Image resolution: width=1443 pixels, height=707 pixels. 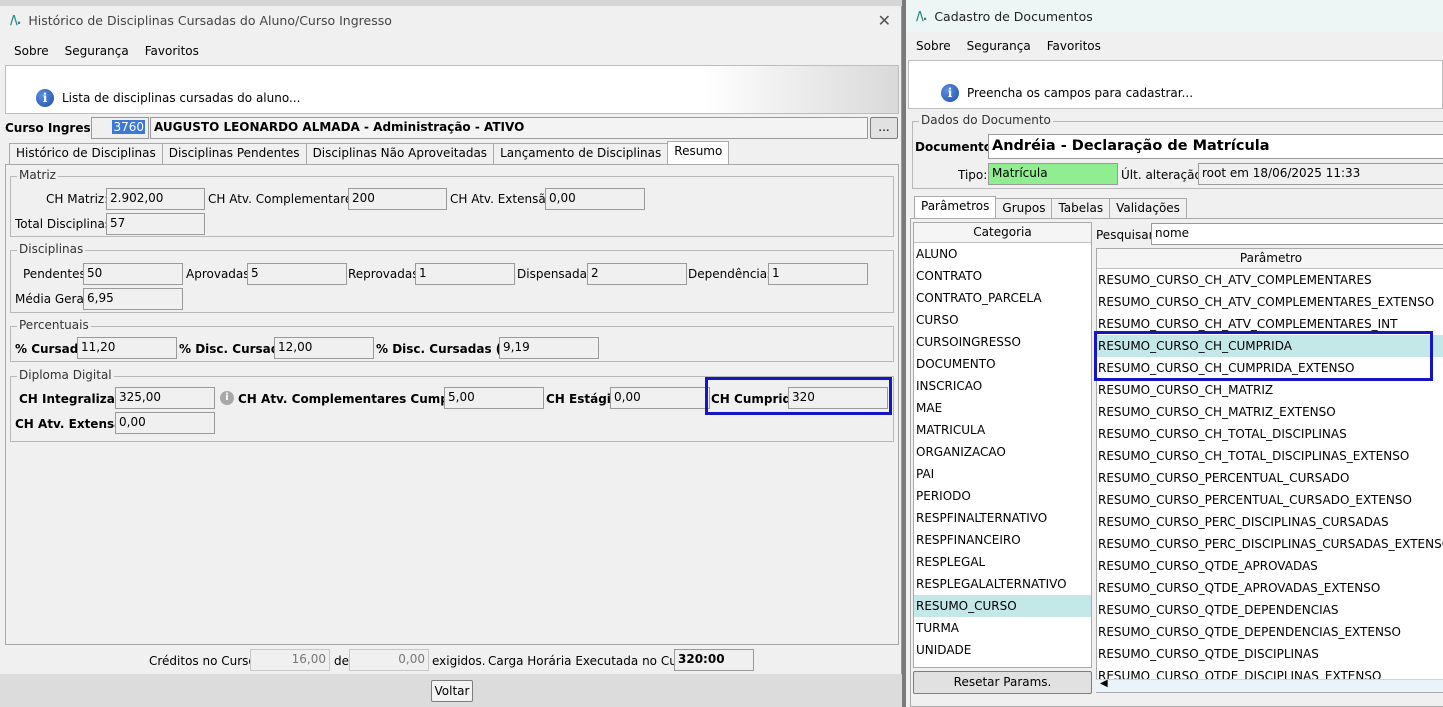 What do you see at coordinates (1002, 276) in the screenshot?
I see `categoria-item: CONTRATO` at bounding box center [1002, 276].